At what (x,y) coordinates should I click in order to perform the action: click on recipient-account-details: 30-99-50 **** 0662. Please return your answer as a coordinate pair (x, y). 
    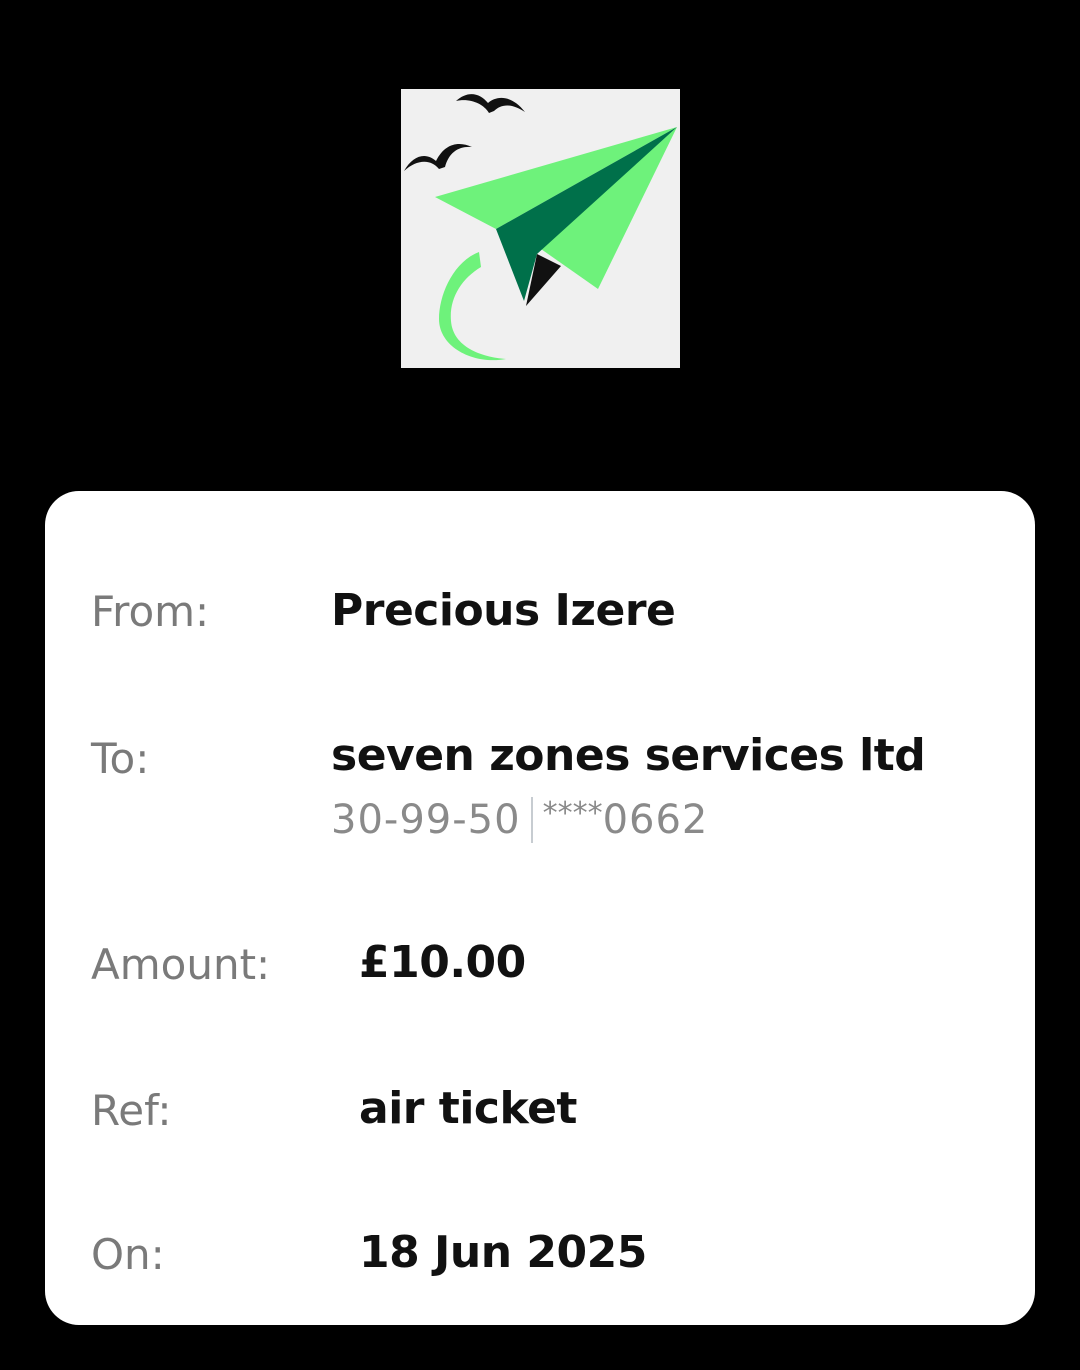
    Looking at the image, I should click on (519, 820).